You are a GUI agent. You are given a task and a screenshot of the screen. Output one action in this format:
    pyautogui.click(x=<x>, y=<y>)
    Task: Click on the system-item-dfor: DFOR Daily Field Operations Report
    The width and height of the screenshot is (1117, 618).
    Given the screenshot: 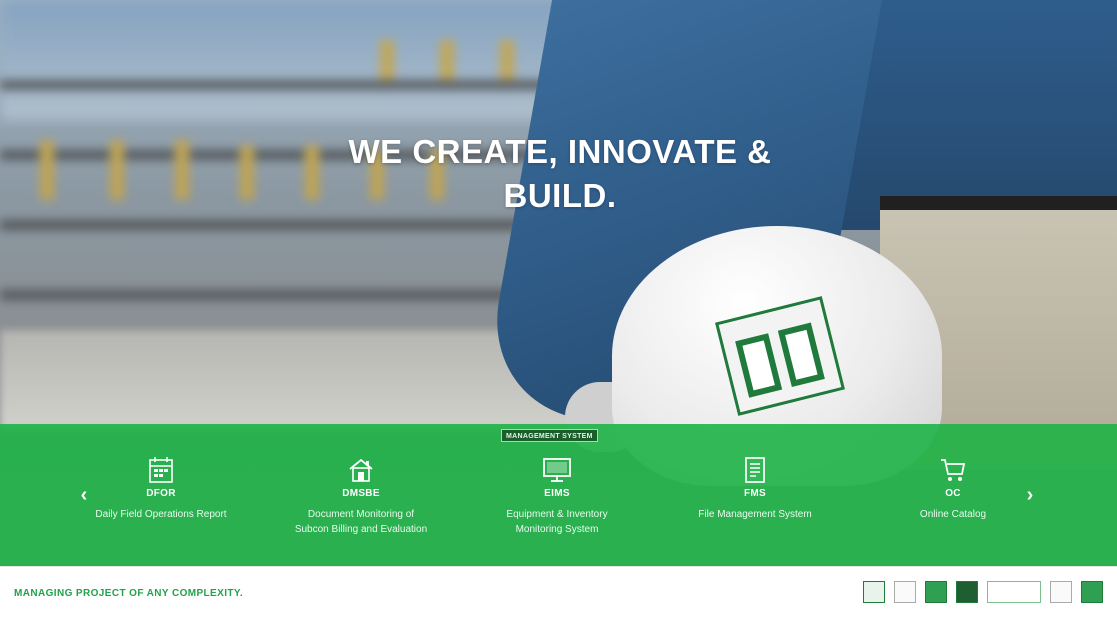 What is the action you would take?
    pyautogui.click(x=161, y=489)
    